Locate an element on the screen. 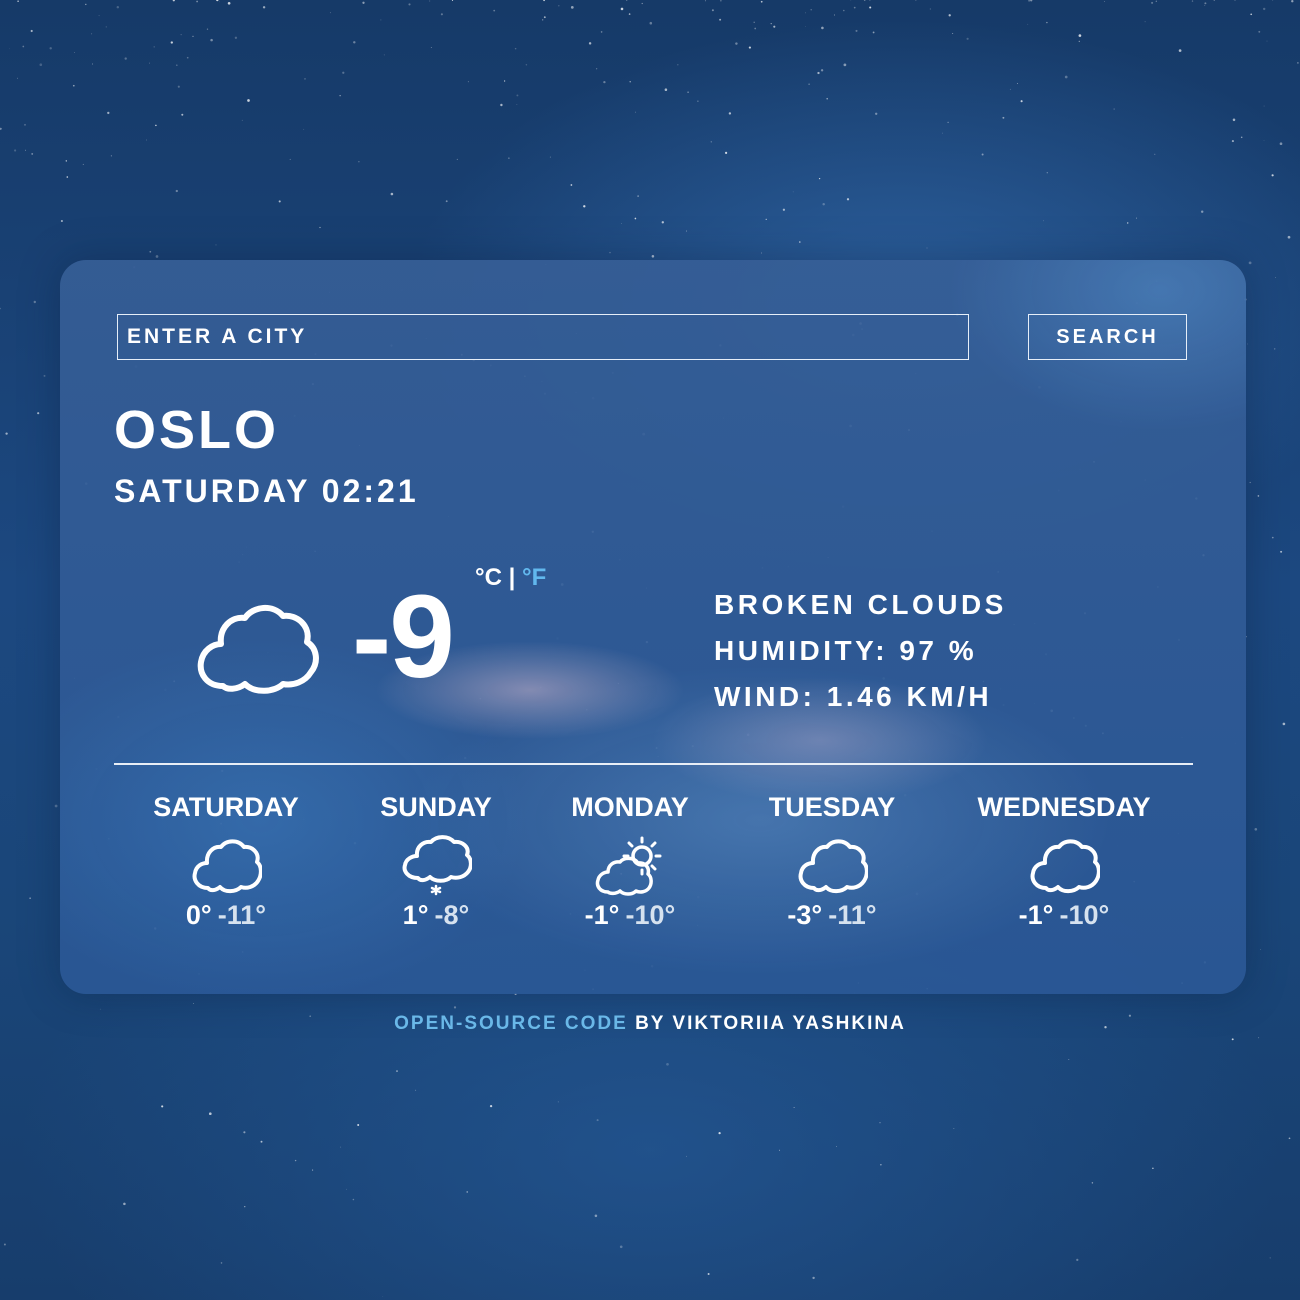  wind-speed: WIND: 1.46 KM/H is located at coordinates (853, 696).